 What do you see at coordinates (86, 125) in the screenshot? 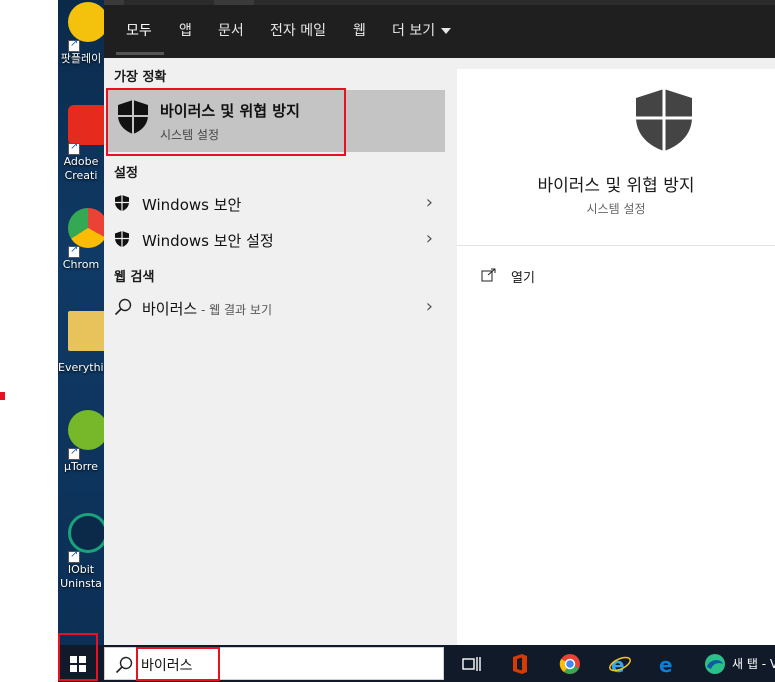
I see `adobe-creative-cloud-icon` at bounding box center [86, 125].